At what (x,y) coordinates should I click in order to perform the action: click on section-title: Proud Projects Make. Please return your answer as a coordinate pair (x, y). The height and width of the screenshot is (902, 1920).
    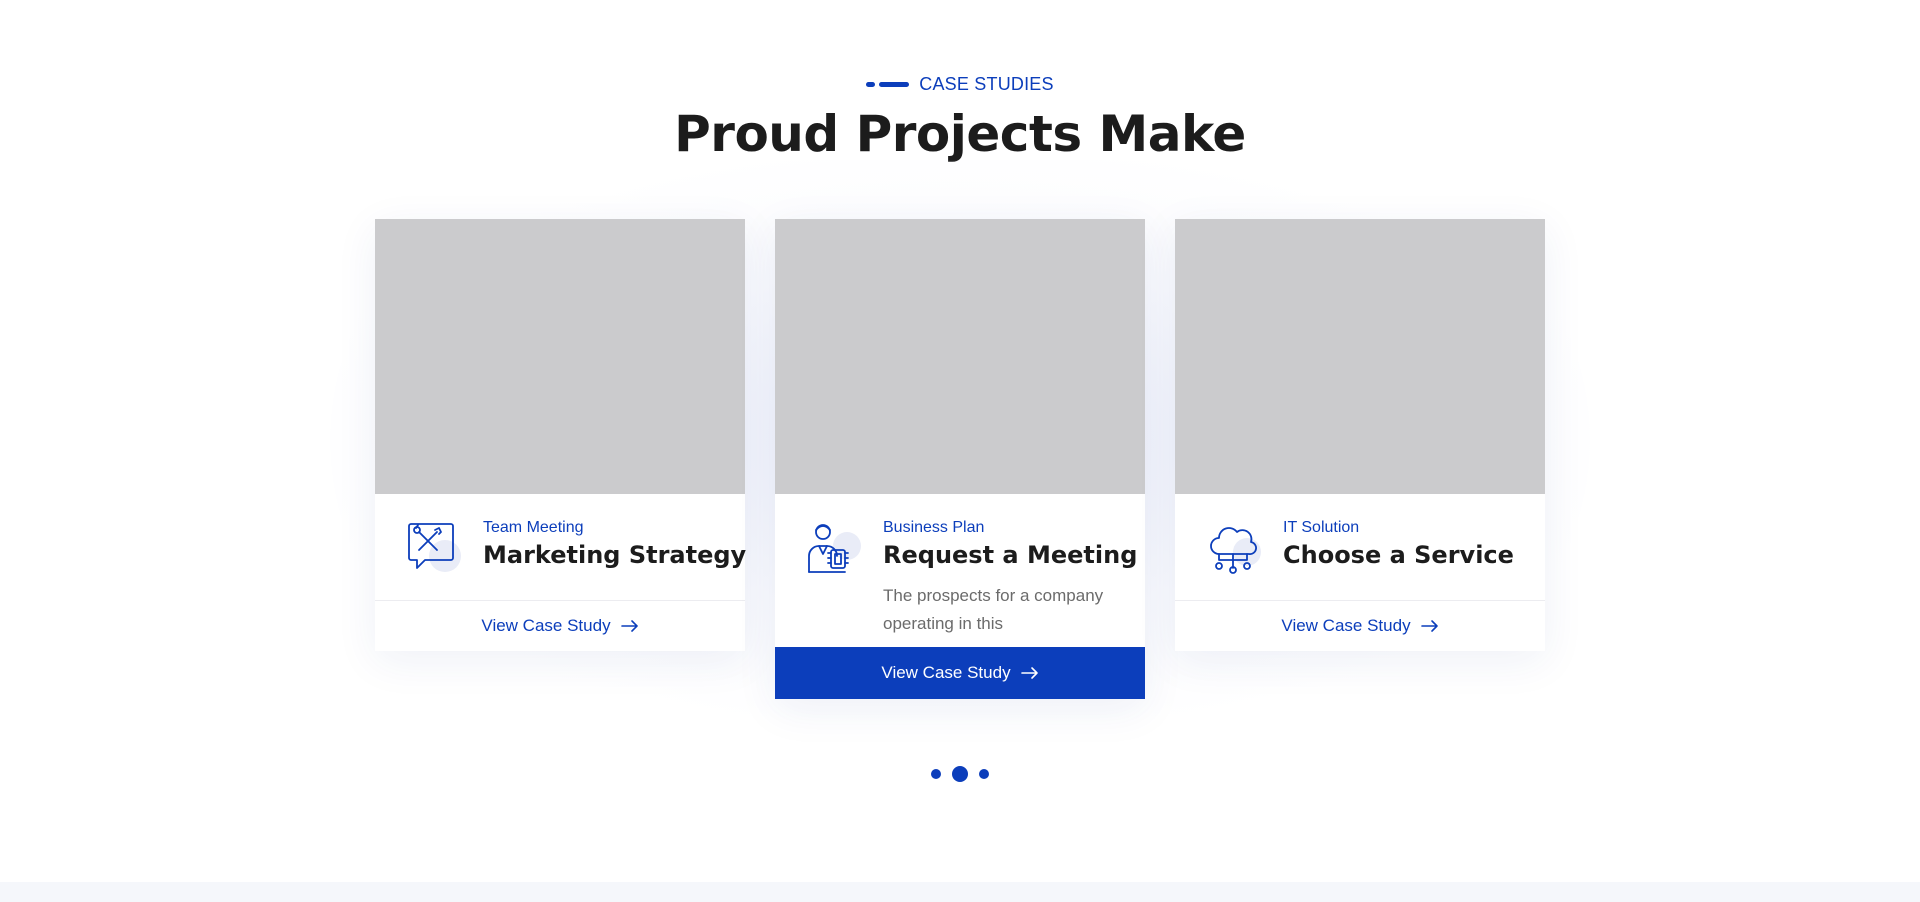
    Looking at the image, I should click on (960, 134).